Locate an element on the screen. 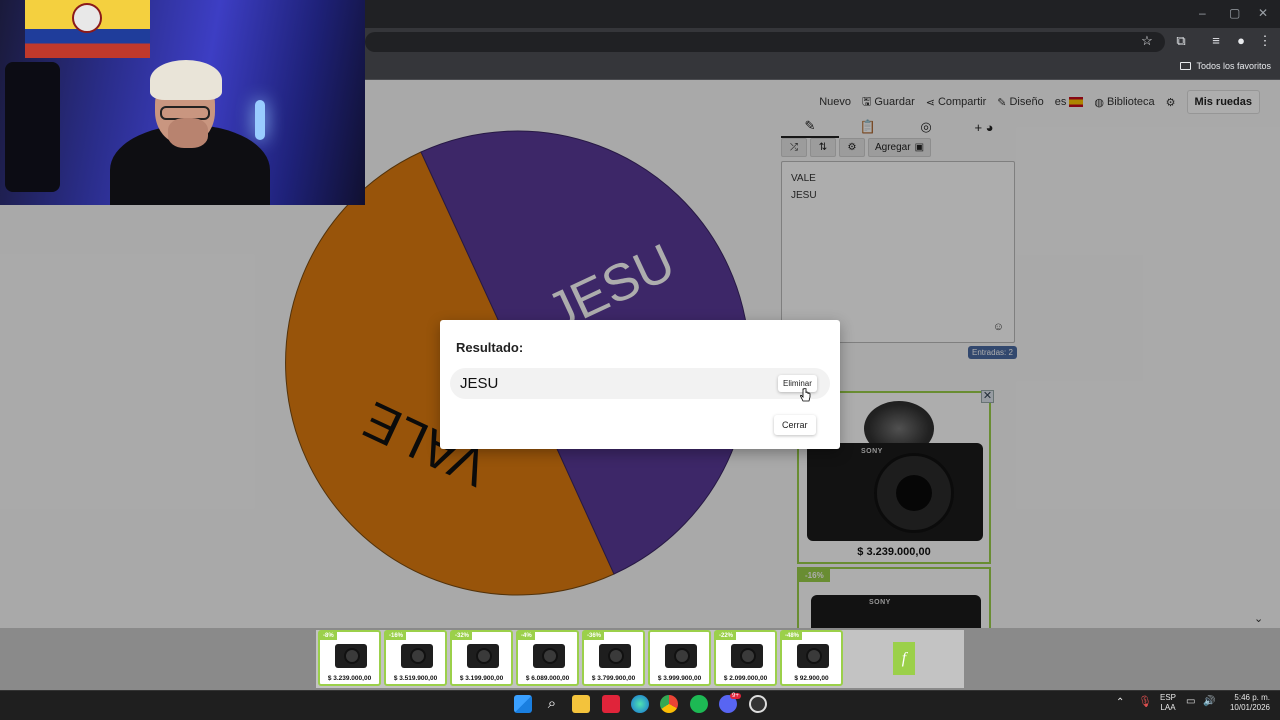 The width and height of the screenshot is (1280, 720). chrome-icon is located at coordinates (669, 704).